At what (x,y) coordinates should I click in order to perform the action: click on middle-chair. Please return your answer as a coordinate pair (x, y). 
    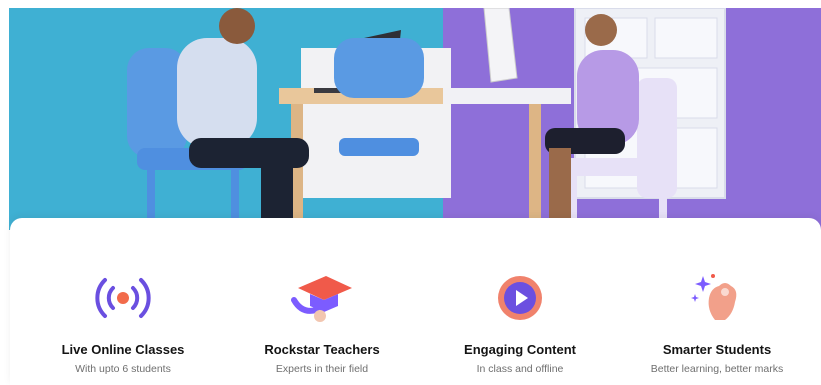
    Looking at the image, I should click on (379, 68).